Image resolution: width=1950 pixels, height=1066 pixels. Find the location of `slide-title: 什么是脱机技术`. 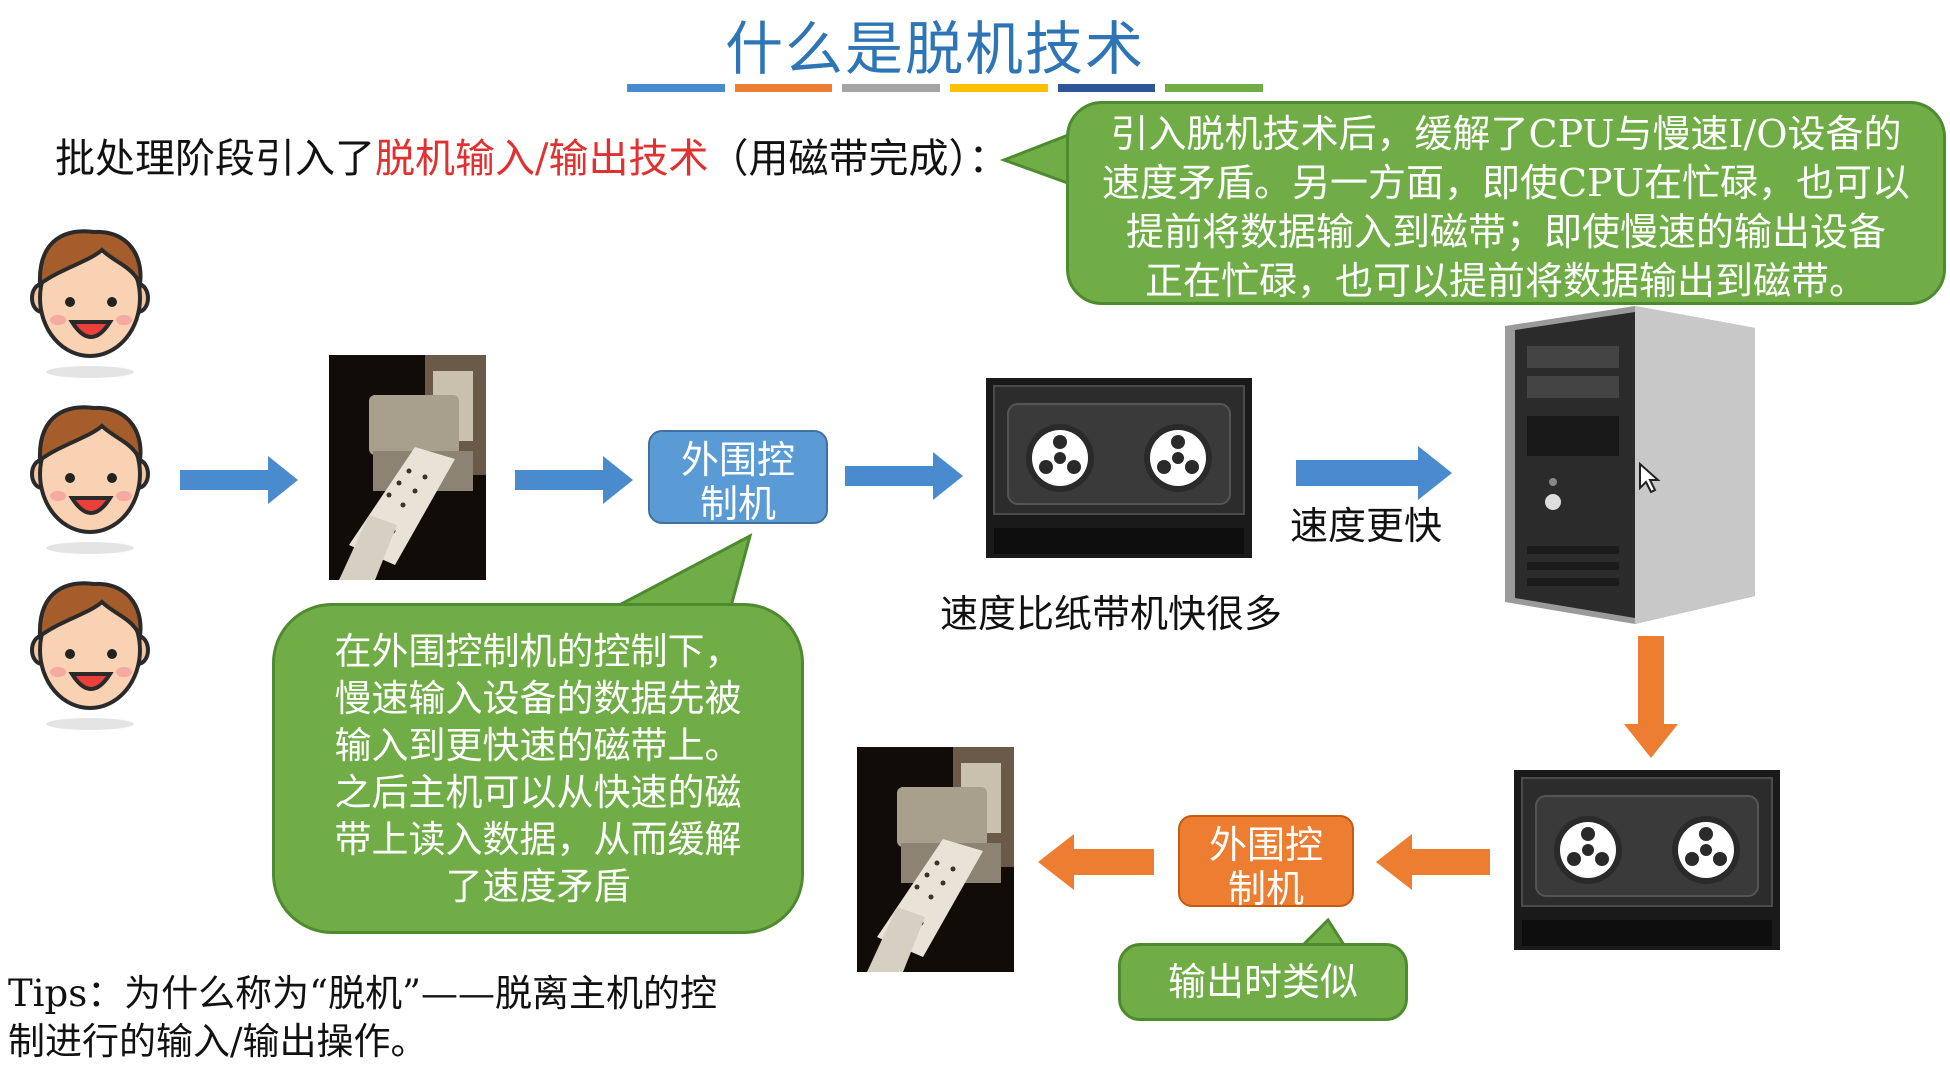

slide-title: 什么是脱机技术 is located at coordinates (934, 49).